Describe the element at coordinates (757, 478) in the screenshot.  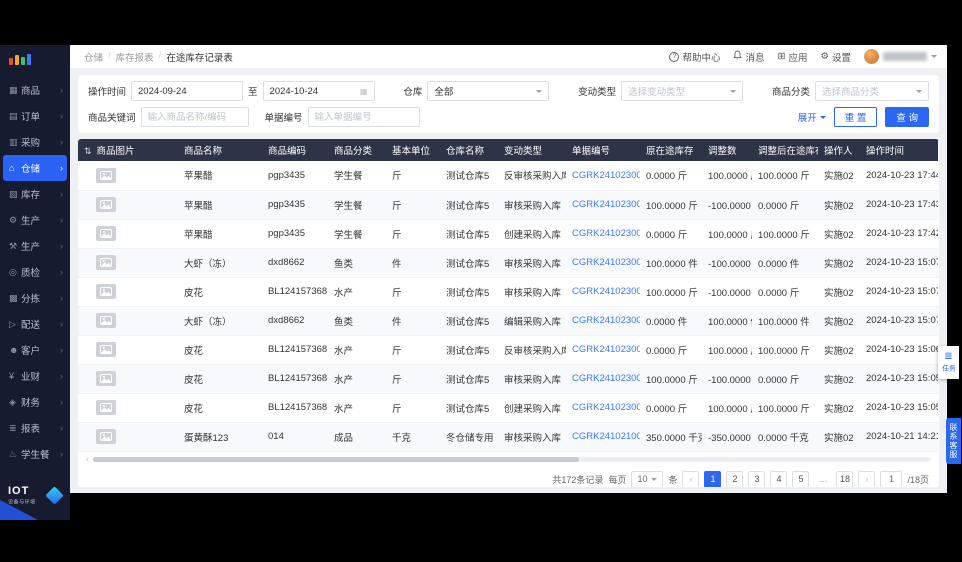
I see `page-button: 3` at that location.